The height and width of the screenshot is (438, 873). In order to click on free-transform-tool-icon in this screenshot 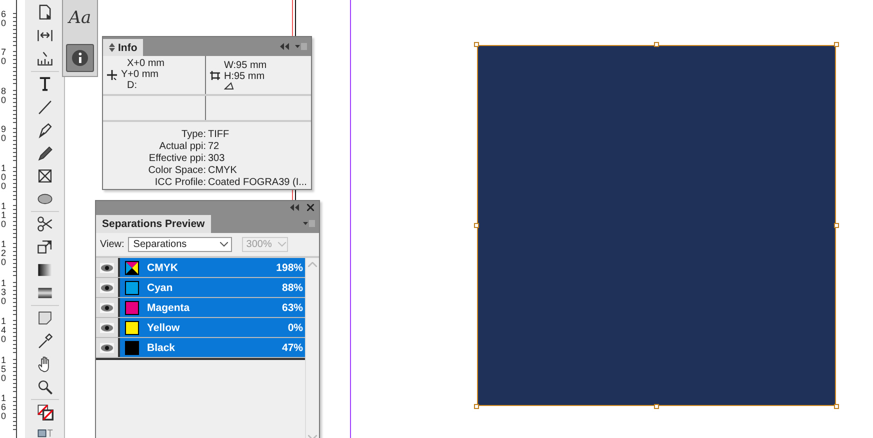, I will do `click(44, 247)`.